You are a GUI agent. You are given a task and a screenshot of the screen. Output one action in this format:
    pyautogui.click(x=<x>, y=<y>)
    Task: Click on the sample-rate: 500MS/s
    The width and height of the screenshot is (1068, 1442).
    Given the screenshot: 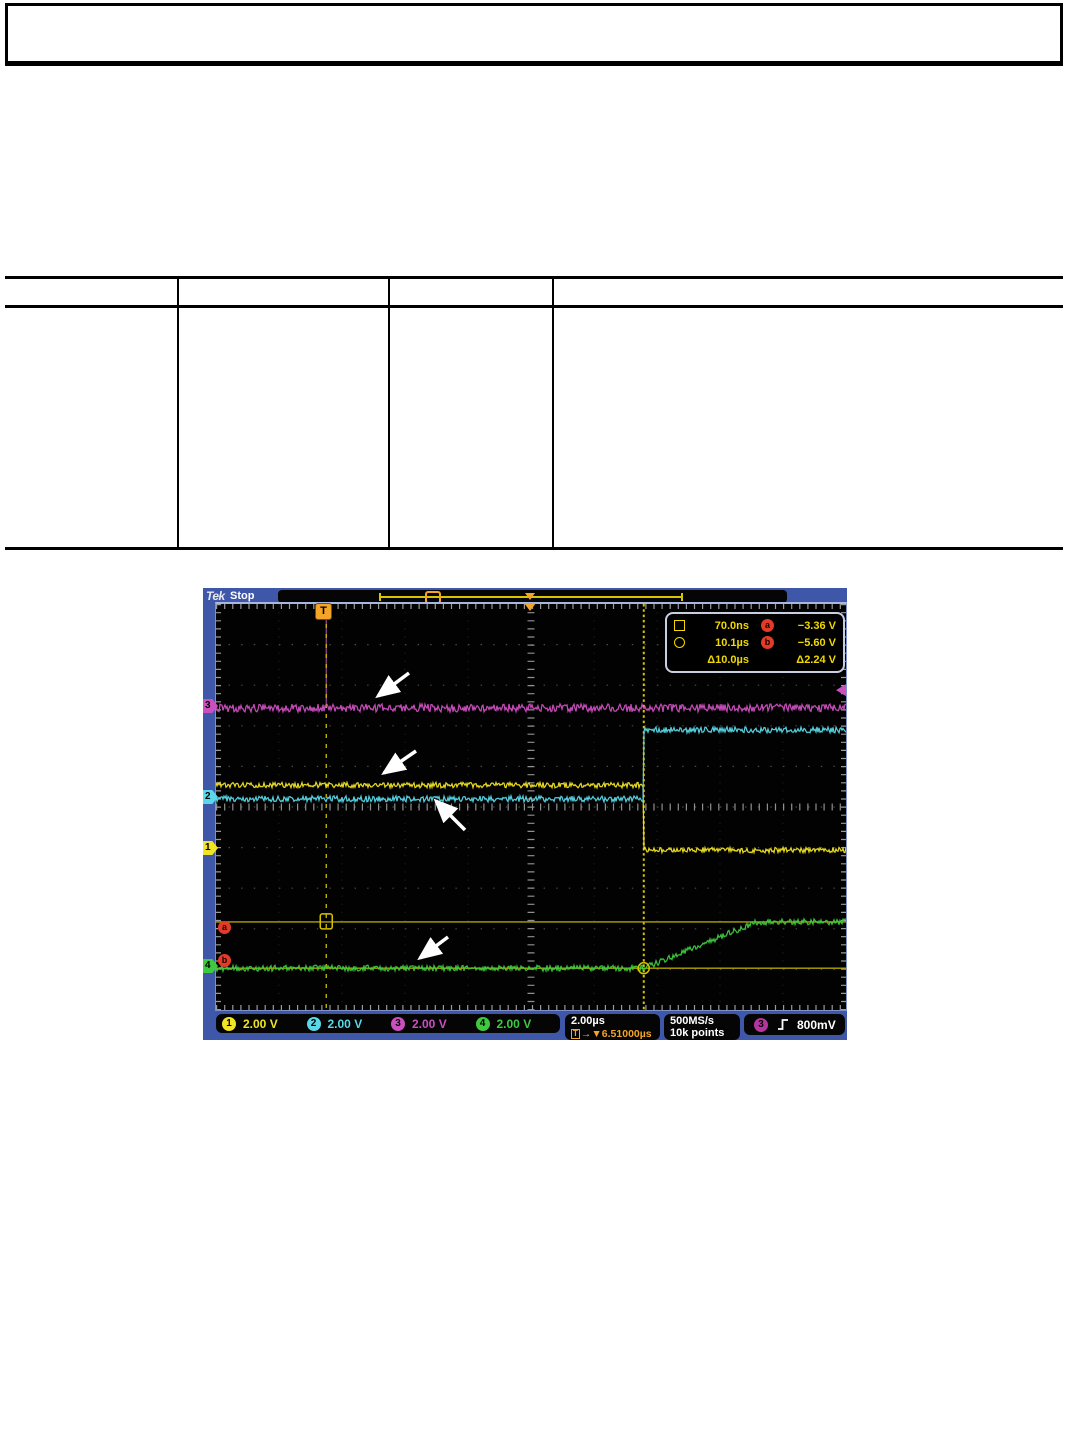 What is the action you would take?
    pyautogui.click(x=692, y=1021)
    